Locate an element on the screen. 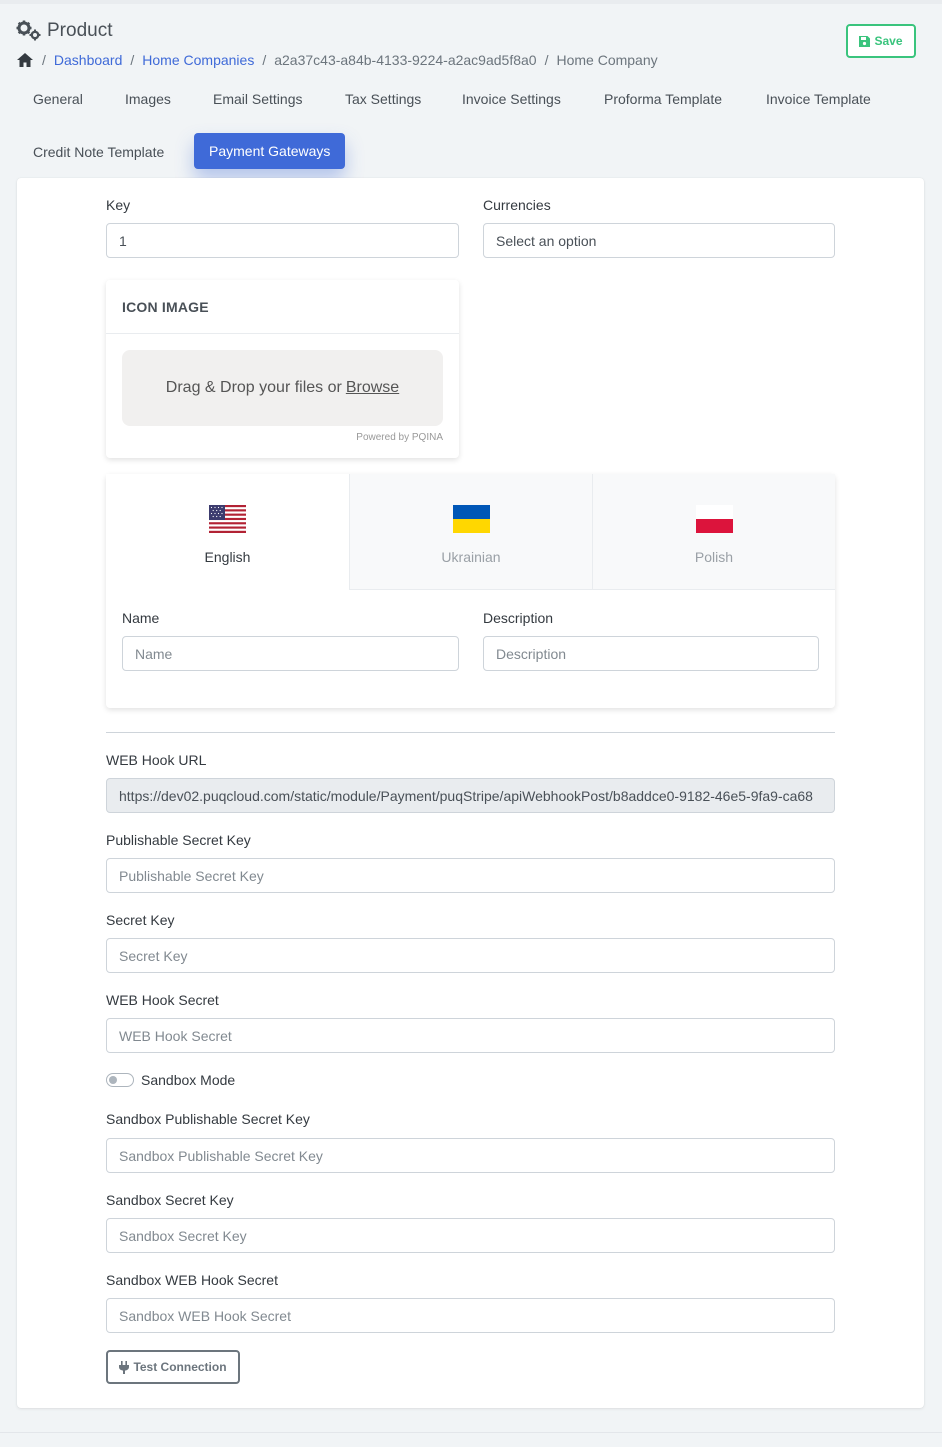  home-icon is located at coordinates (25, 60).